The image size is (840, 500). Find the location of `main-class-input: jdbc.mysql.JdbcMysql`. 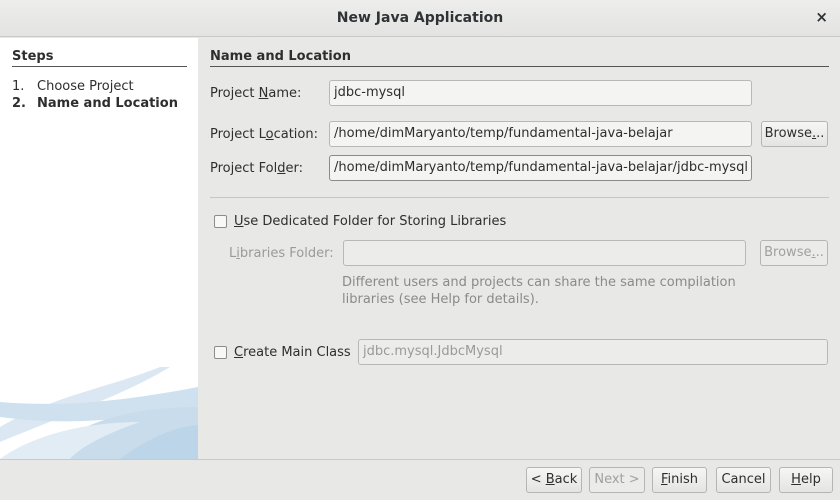

main-class-input: jdbc.mysql.JdbcMysql is located at coordinates (593, 352).